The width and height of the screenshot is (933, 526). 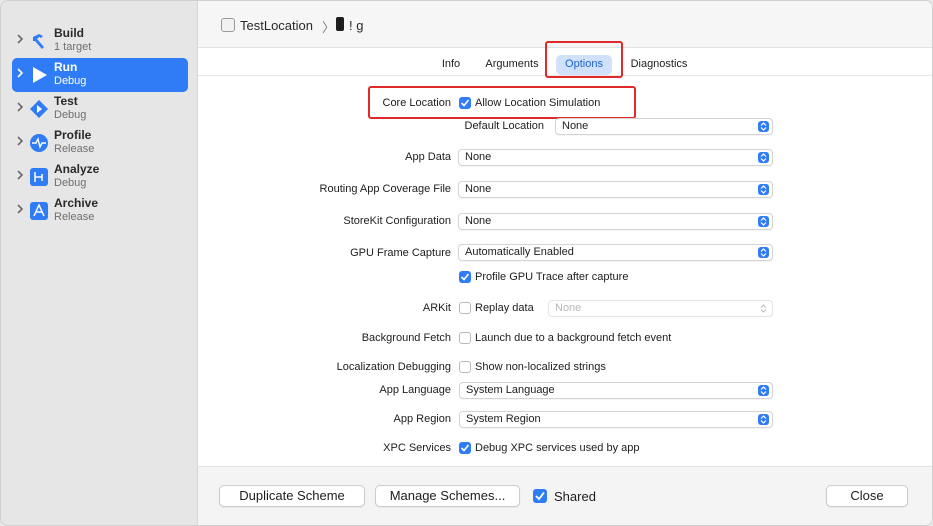 I want to click on storekit-label: StoreKit Configuration, so click(x=397, y=221).